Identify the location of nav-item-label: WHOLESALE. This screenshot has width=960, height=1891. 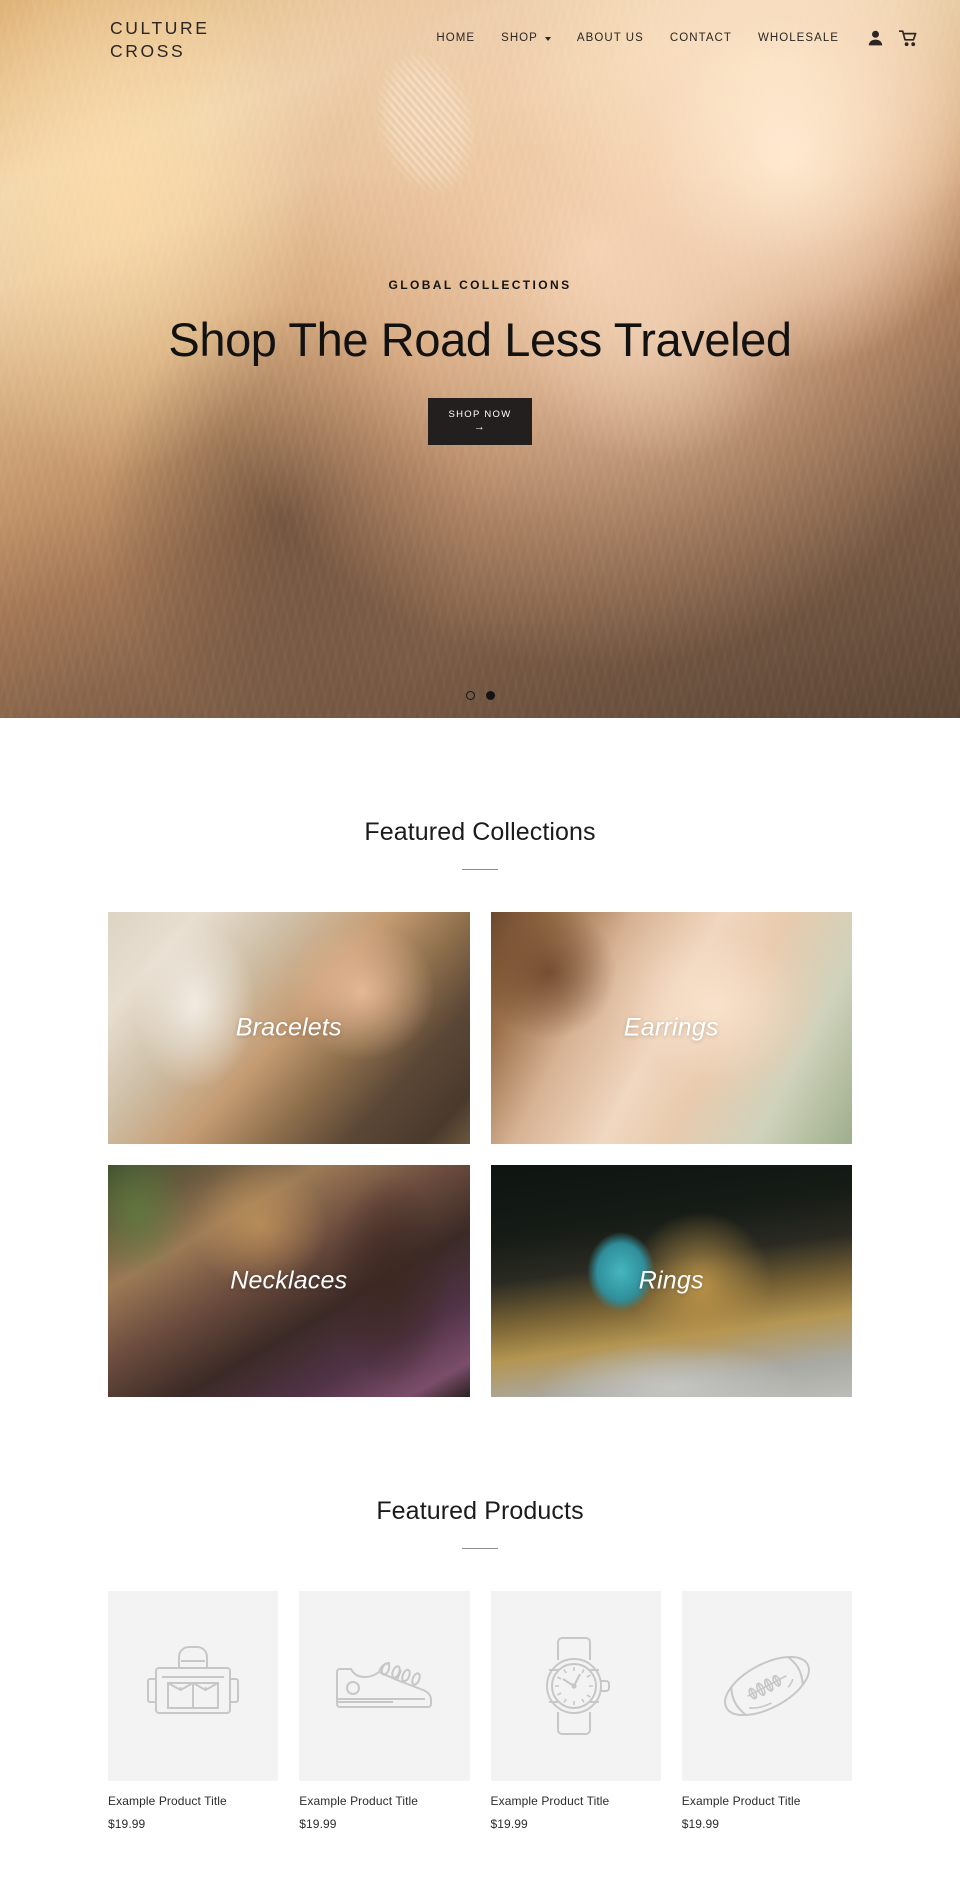
(798, 38).